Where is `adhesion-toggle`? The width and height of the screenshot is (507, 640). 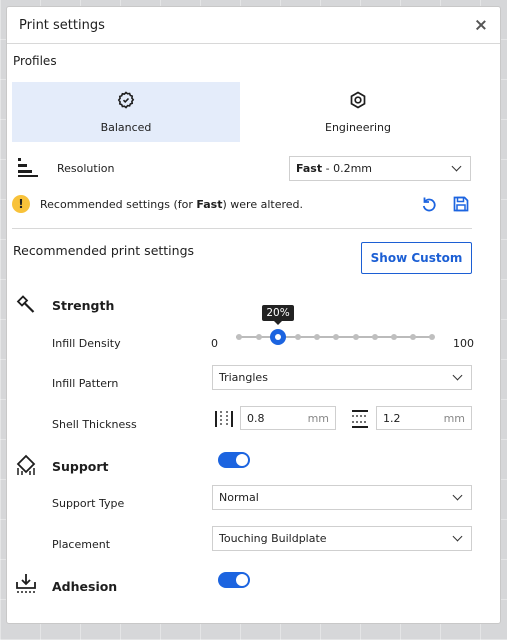 adhesion-toggle is located at coordinates (234, 580).